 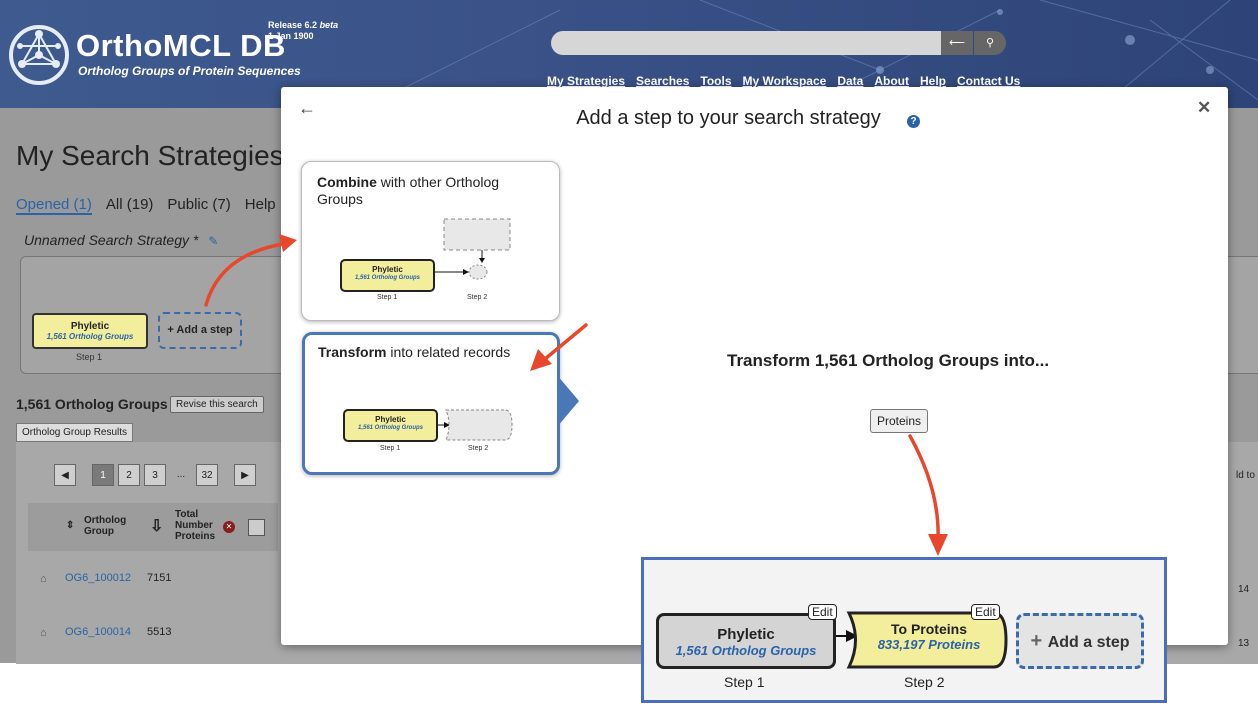 What do you see at coordinates (988, 81) in the screenshot?
I see `nav-contact-us: Contact Us` at bounding box center [988, 81].